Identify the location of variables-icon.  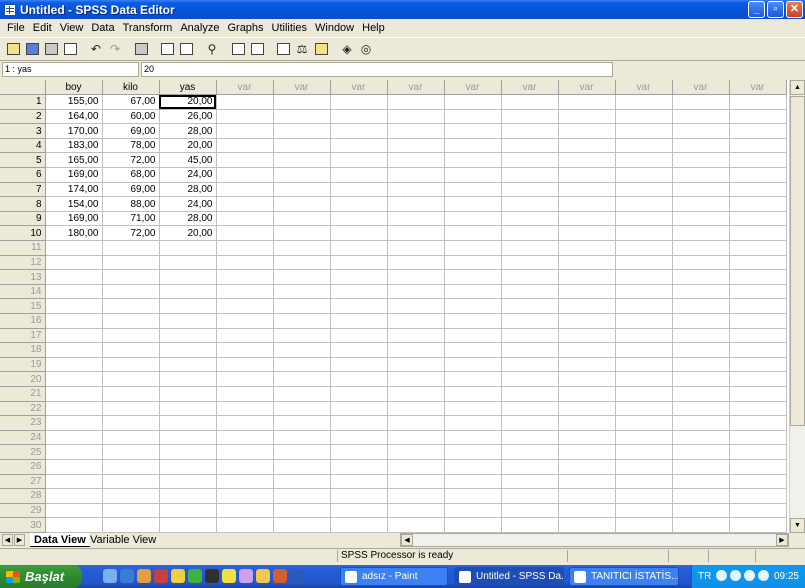
(186, 49).